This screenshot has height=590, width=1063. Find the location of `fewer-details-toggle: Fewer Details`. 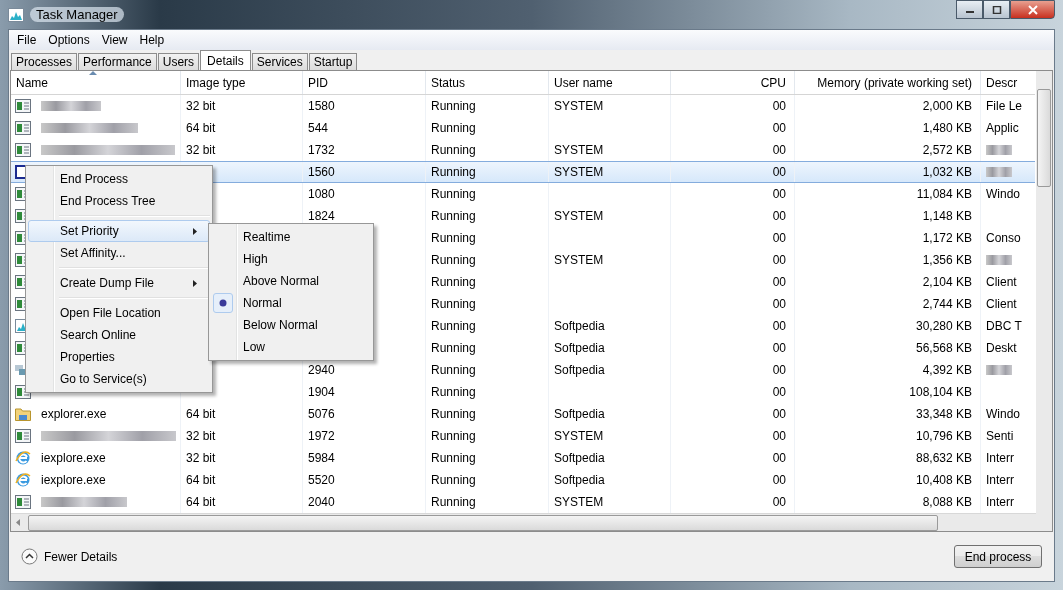

fewer-details-toggle: Fewer Details is located at coordinates (69, 556).